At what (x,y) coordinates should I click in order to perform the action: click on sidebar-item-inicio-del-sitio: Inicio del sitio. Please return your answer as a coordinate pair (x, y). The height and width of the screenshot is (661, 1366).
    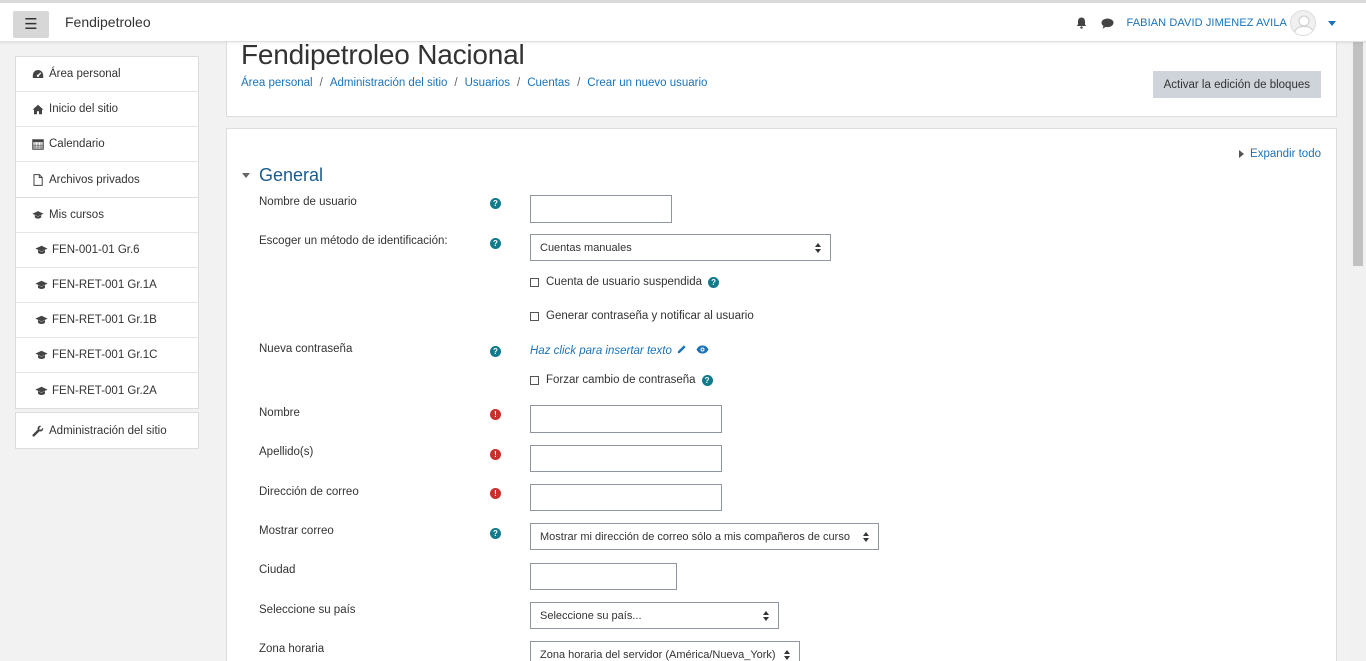
    Looking at the image, I should click on (107, 109).